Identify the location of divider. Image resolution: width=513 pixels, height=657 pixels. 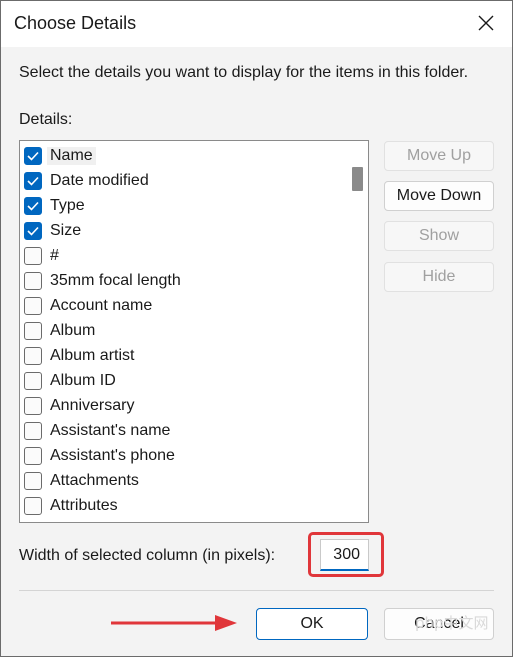
(256, 590).